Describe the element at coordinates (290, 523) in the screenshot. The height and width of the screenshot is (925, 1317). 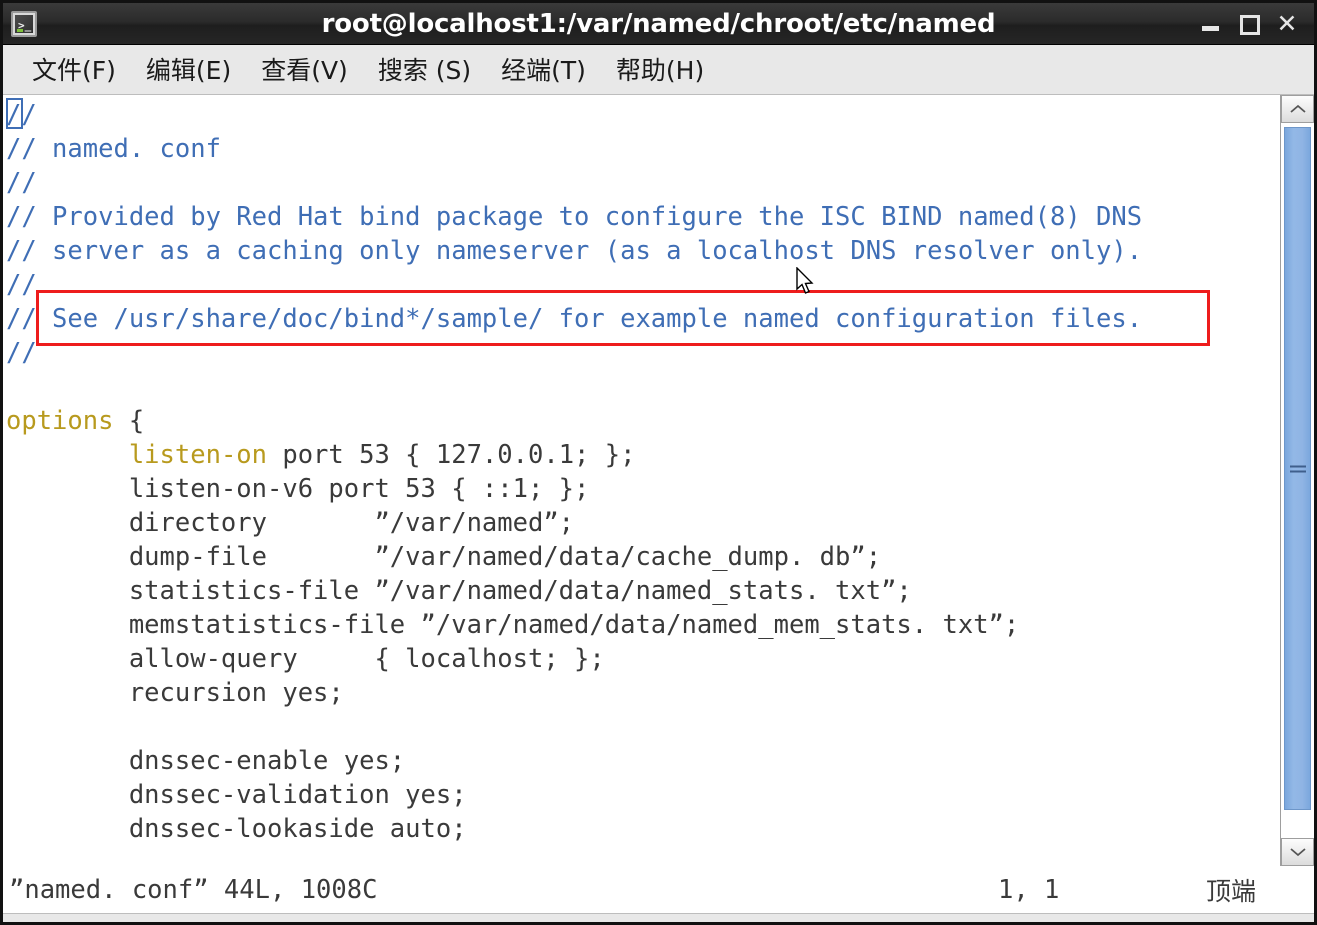
I see `editor-token: directory ”/var/named”;` at that location.